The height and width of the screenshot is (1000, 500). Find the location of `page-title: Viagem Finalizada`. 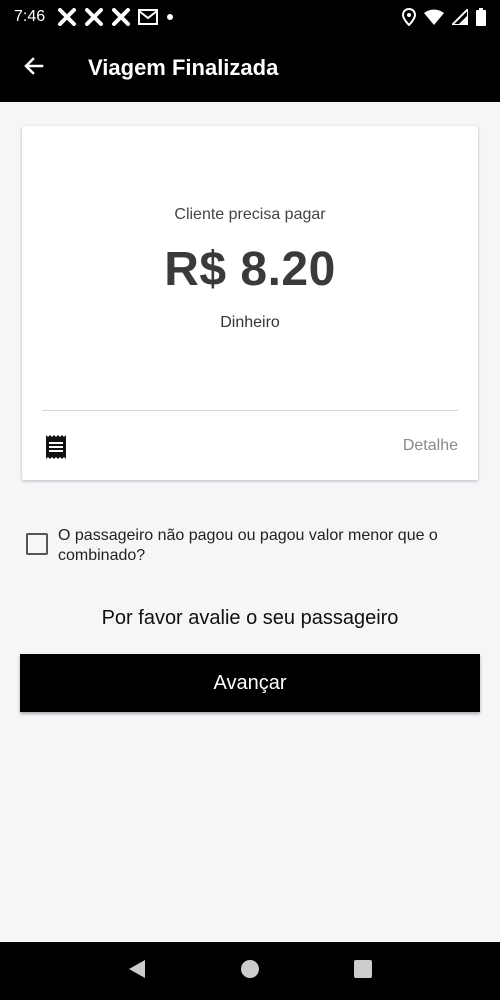

page-title: Viagem Finalizada is located at coordinates (183, 67).